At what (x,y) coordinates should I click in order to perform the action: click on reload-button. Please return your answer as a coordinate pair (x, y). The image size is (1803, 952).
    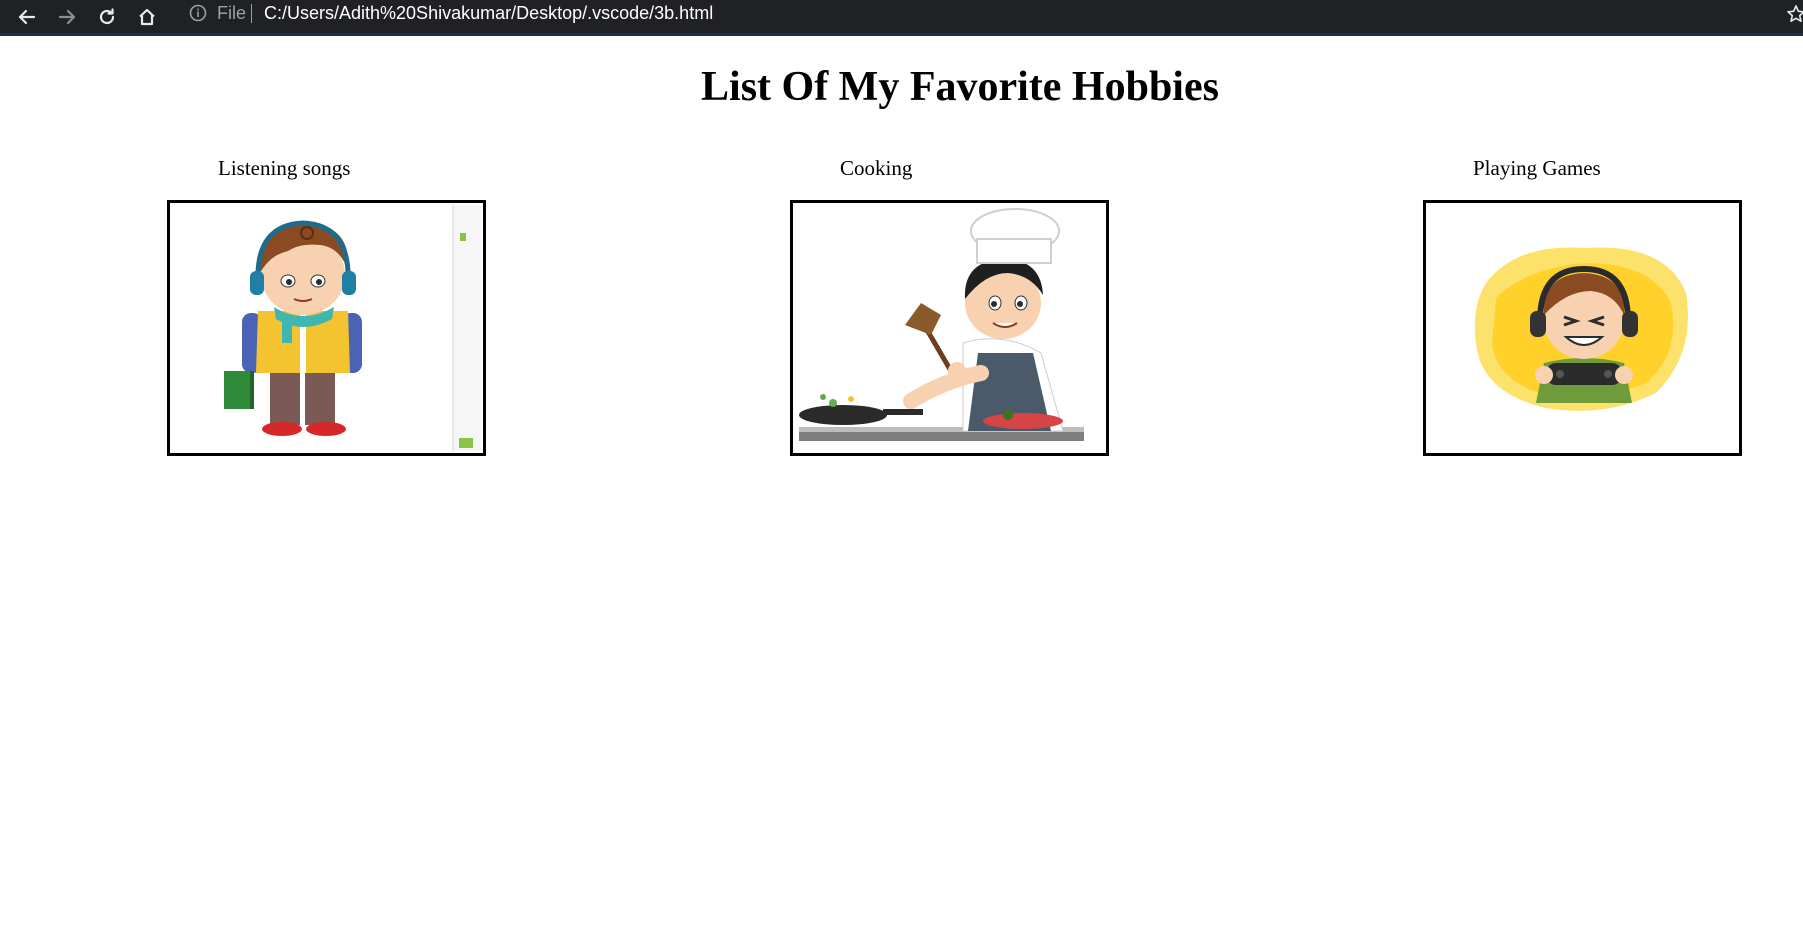
    Looking at the image, I should click on (107, 16).